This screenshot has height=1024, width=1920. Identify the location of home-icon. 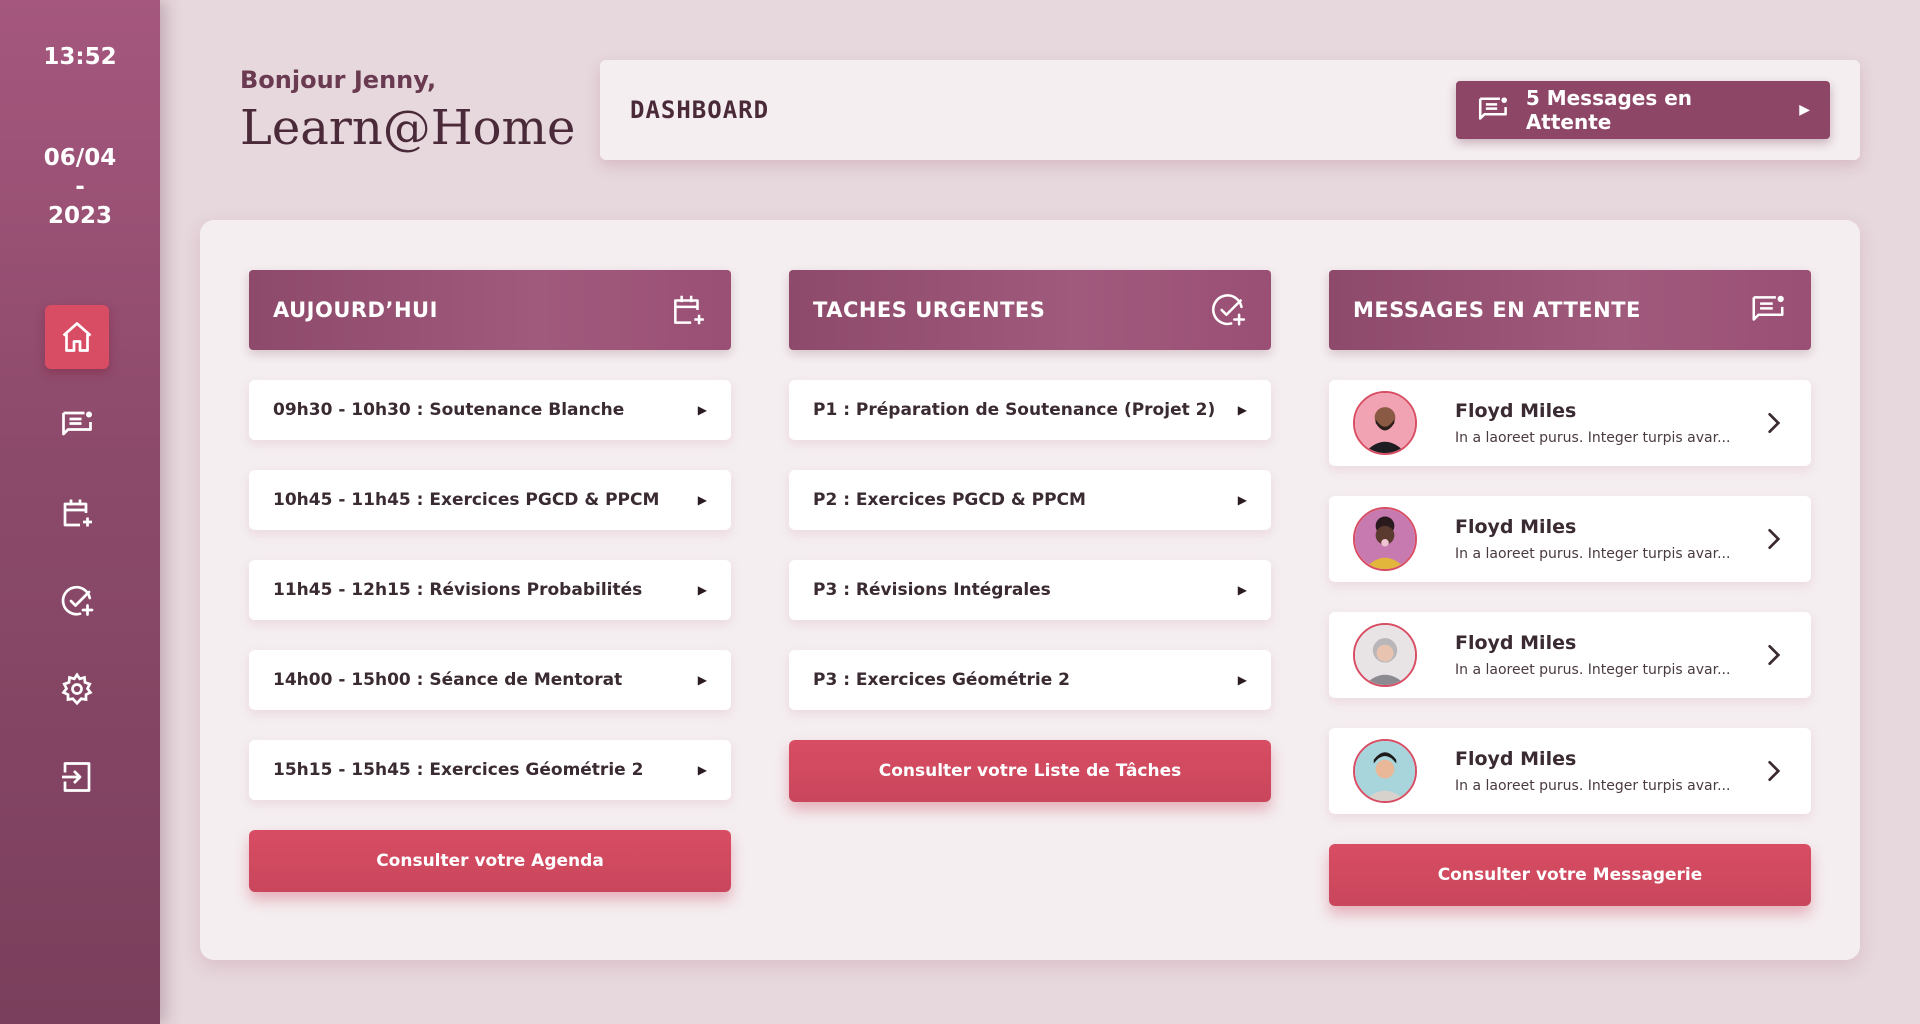
(77, 337).